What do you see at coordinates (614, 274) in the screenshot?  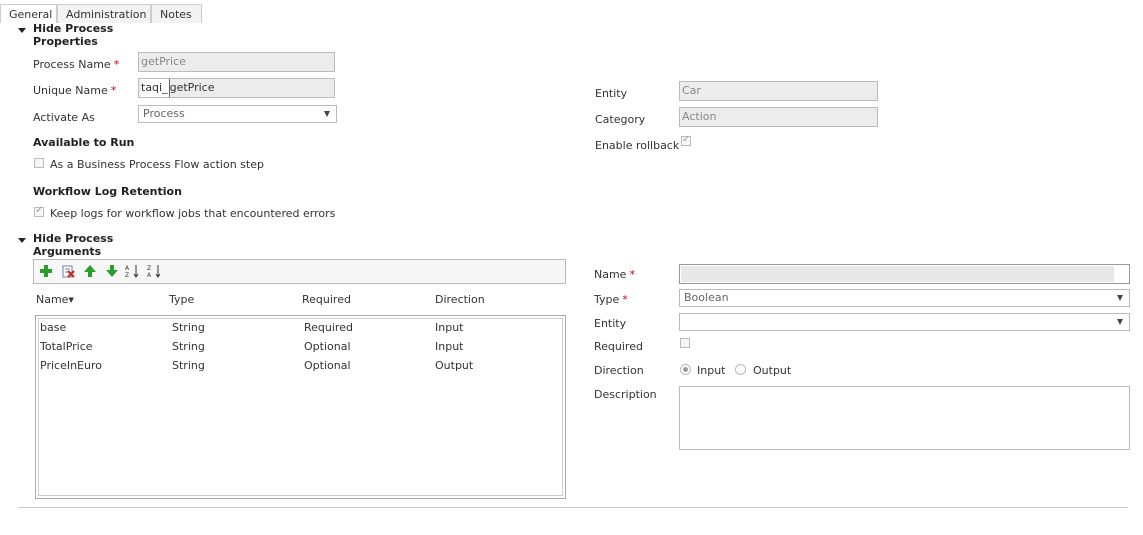 I see `arg-name-label: Name *` at bounding box center [614, 274].